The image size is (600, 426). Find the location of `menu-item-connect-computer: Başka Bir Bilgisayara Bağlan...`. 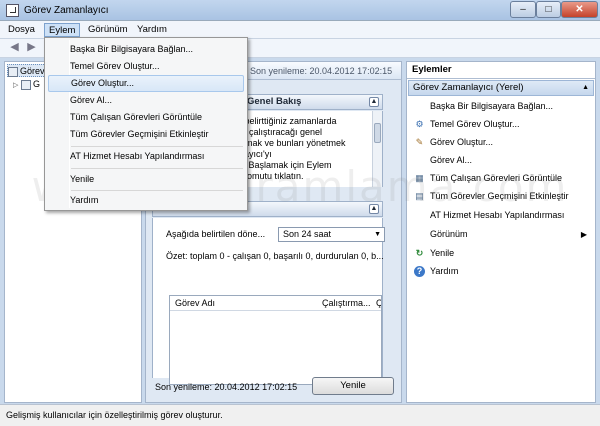

menu-item-connect-computer: Başka Bir Bilgisayara Bağlan... is located at coordinates (146, 49).